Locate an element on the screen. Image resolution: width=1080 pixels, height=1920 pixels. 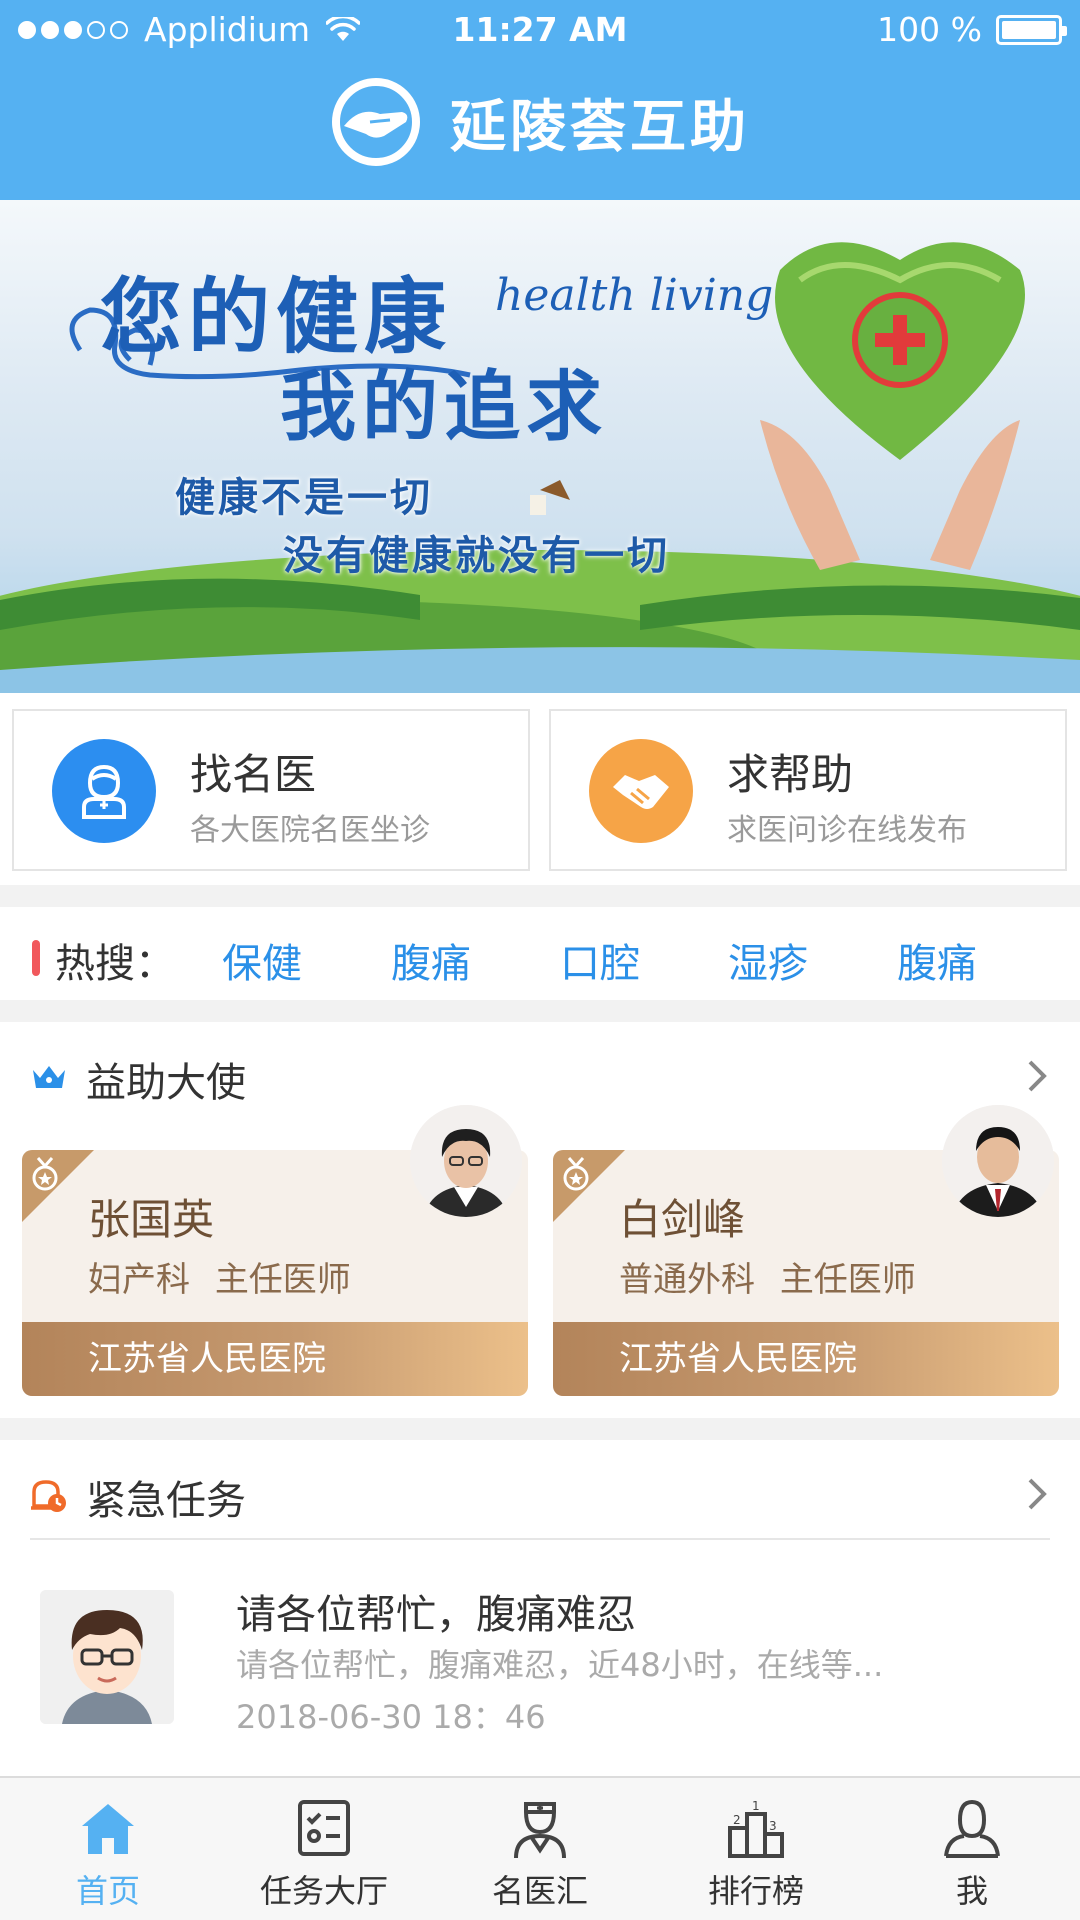
banner-english-text: health living is located at coordinates (634, 295).